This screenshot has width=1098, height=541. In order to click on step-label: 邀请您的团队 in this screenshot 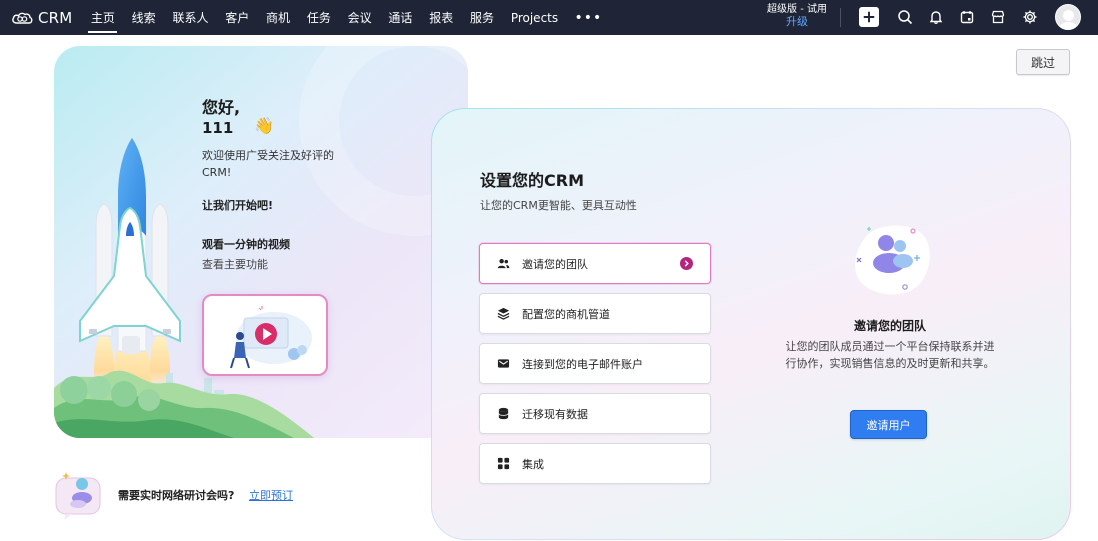, I will do `click(555, 264)`.